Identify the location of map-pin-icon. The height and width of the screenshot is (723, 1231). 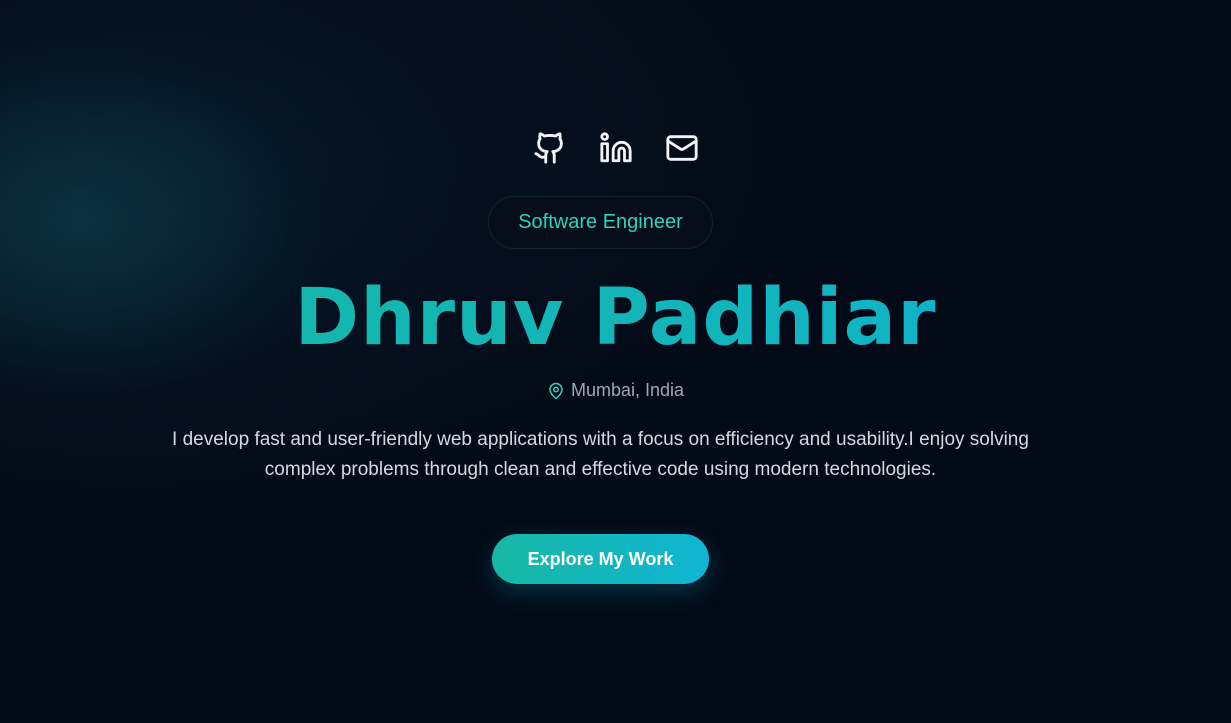
(556, 390).